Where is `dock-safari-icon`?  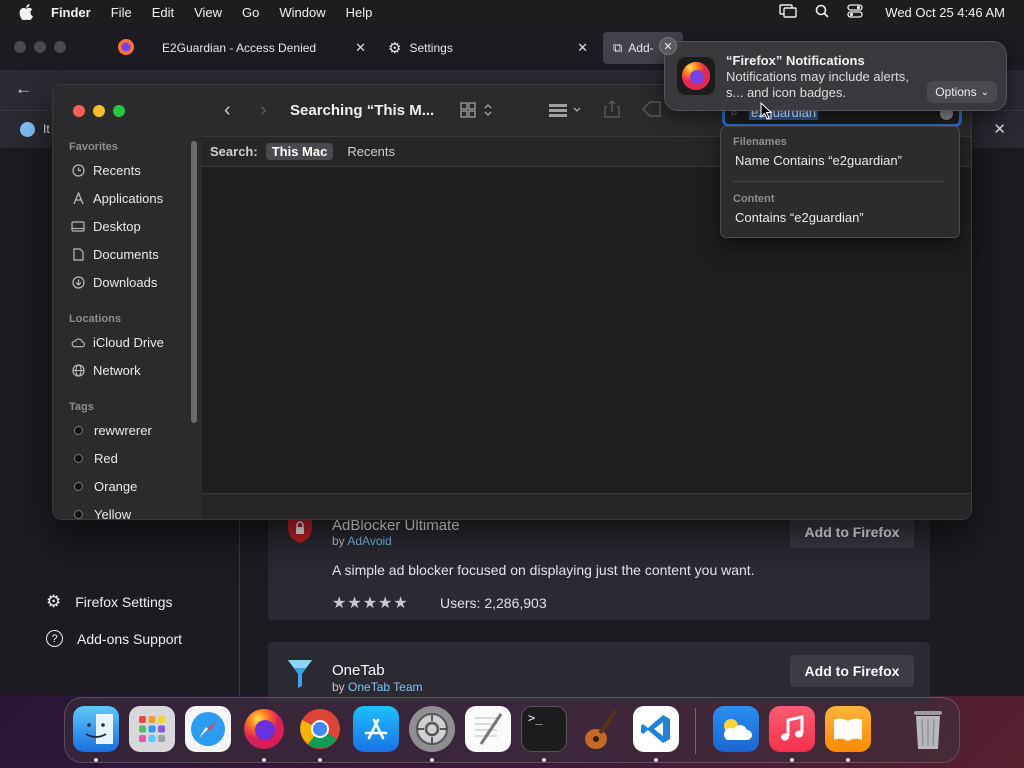
dock-safari-icon is located at coordinates (208, 729).